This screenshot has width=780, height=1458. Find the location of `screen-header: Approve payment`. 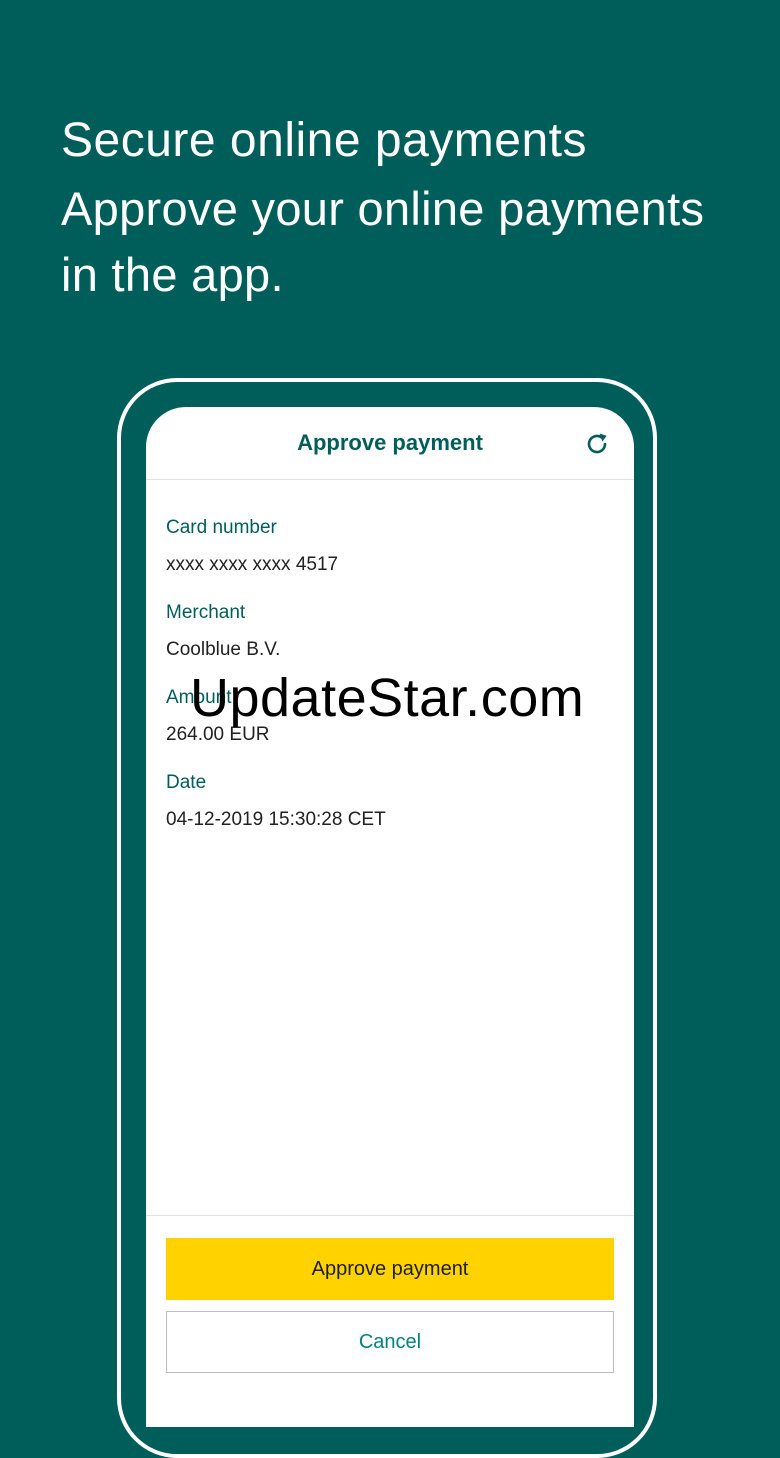

screen-header: Approve payment is located at coordinates (390, 443).